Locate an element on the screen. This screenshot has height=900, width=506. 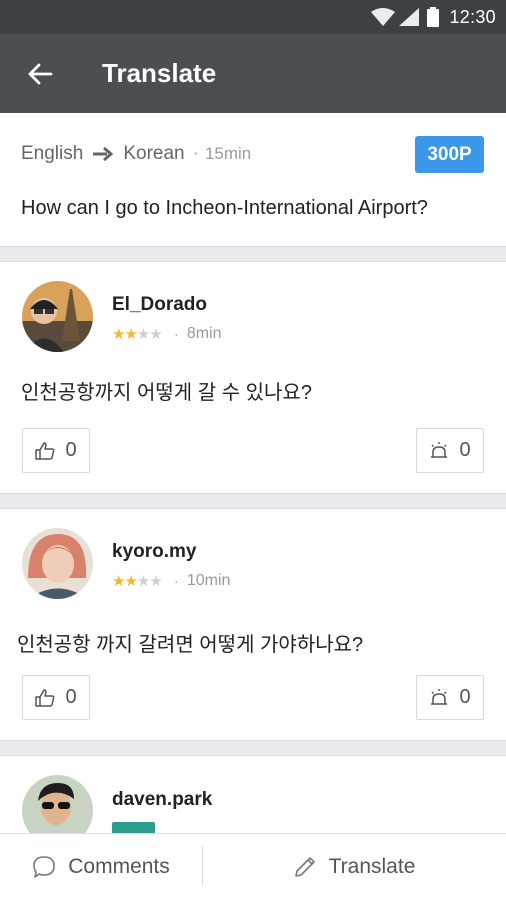
arrow-right-icon is located at coordinates (103, 154).